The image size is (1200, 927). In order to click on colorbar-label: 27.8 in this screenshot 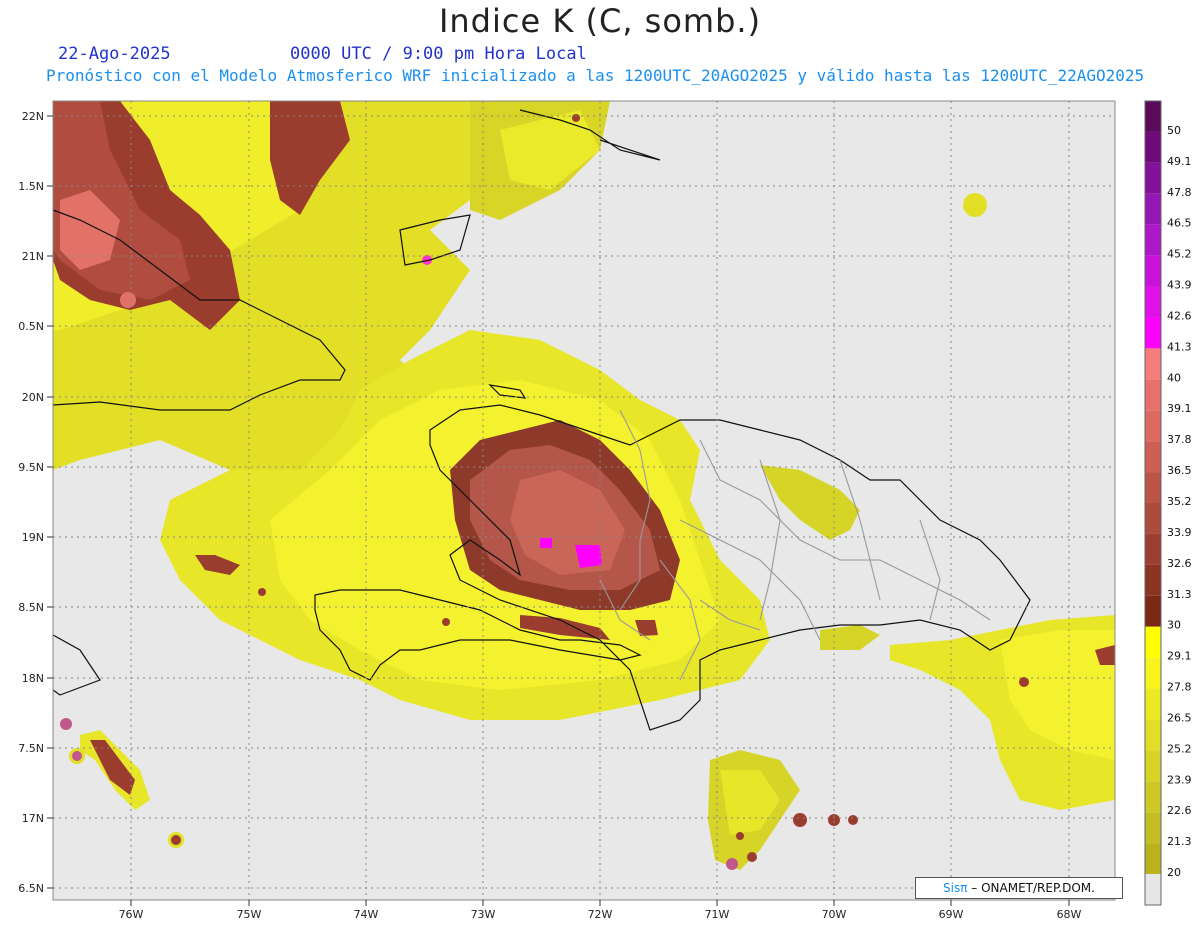, I will do `click(1179, 687)`.